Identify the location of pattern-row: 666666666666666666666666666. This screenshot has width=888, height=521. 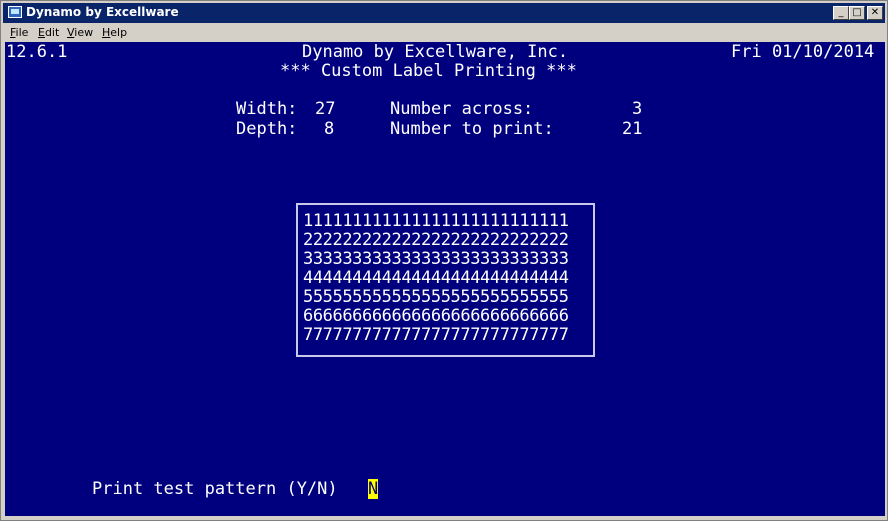
(436, 316).